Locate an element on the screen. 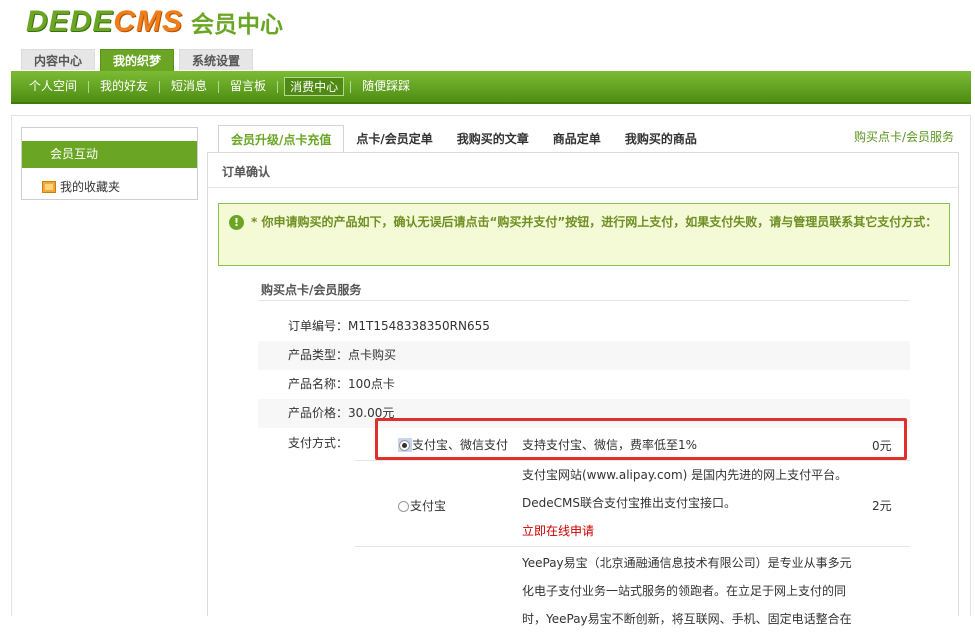 This screenshot has width=975, height=637. logo-dede: DEDE is located at coordinates (70, 21).